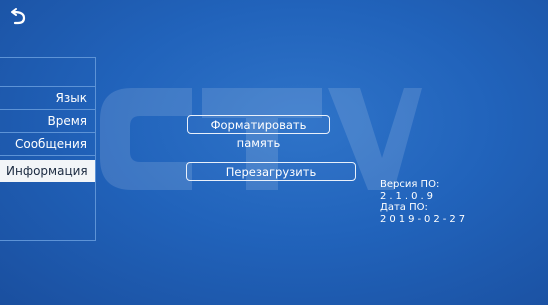  Describe the element at coordinates (410, 184) in the screenshot. I see `version-label: Версия ПО:` at that location.